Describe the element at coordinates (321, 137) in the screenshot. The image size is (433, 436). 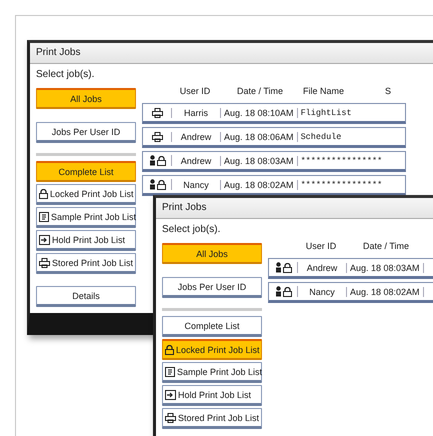
I see `file-name-cell-text: Schedule` at that location.